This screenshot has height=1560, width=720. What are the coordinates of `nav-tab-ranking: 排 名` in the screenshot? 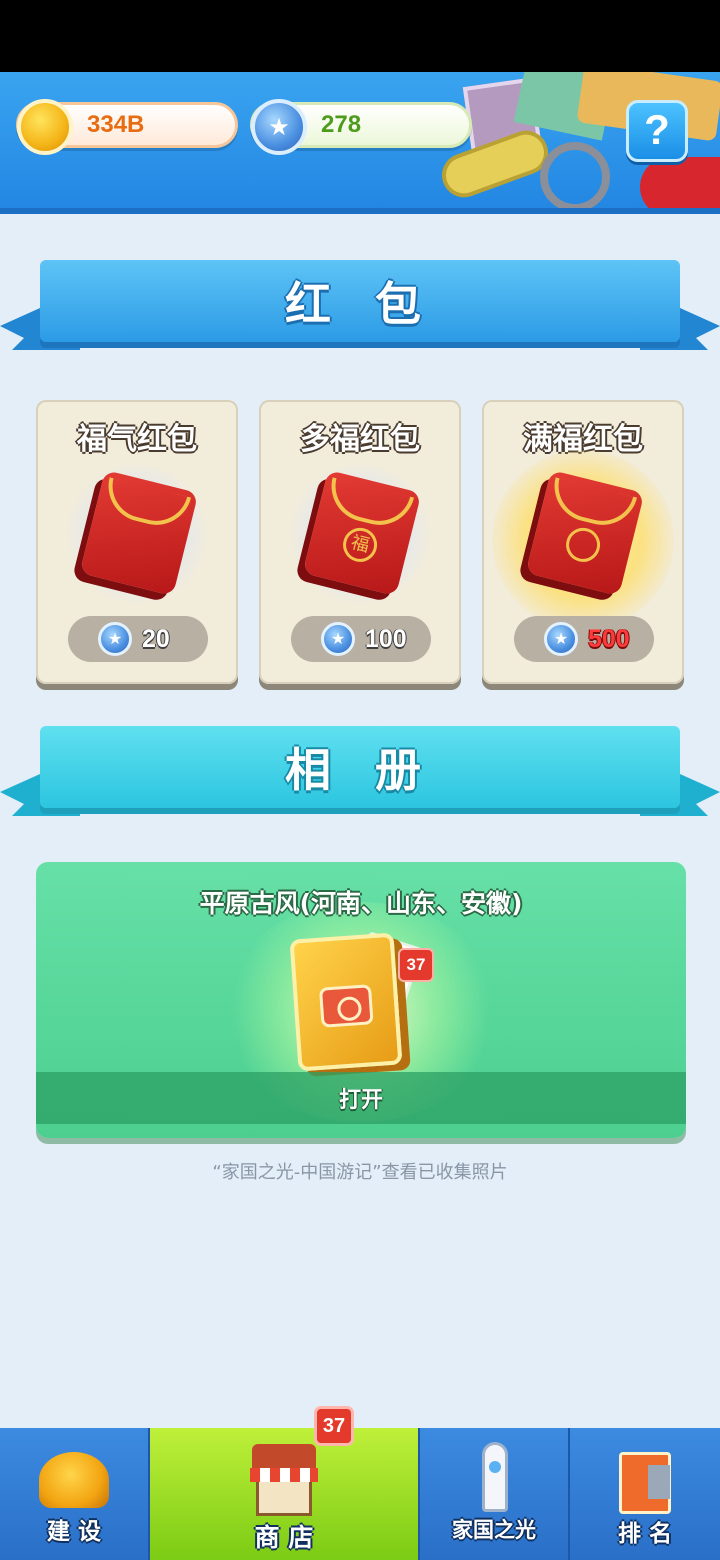 It's located at (645, 1494).